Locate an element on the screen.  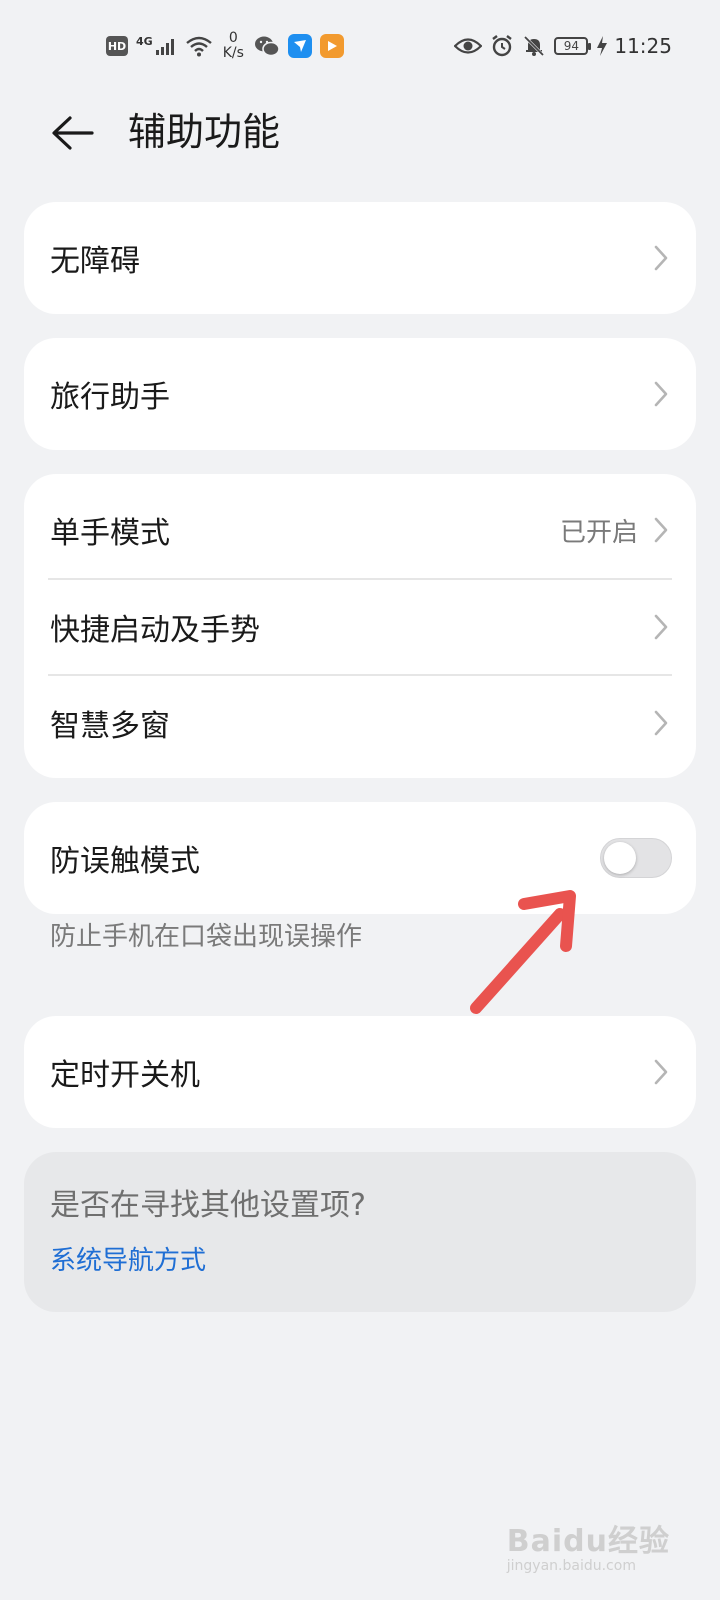
row-scheduled-power: 定时开关机 is located at coordinates (360, 1072).